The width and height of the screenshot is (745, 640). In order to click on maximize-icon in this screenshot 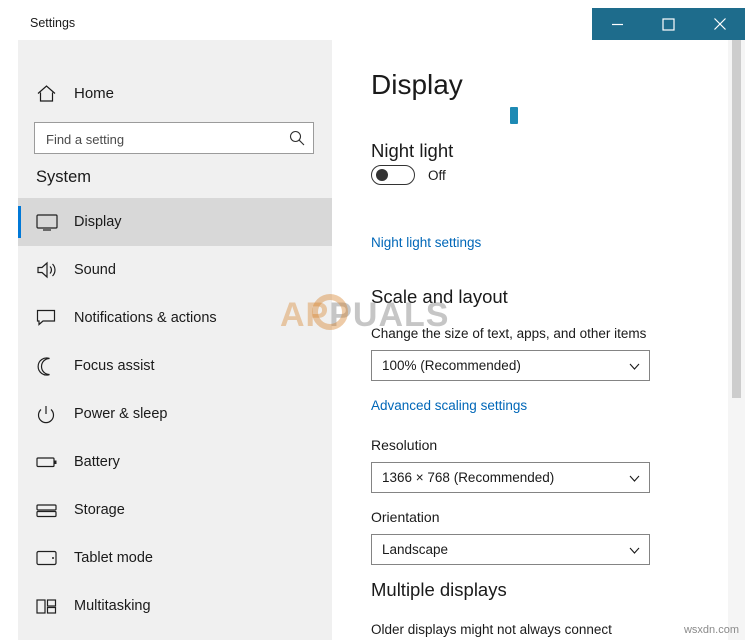, I will do `click(668, 24)`.